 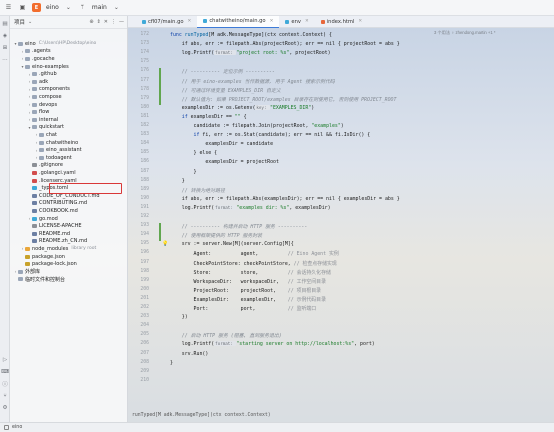 What do you see at coordinates (69, 272) in the screenshot?
I see `tree-item-: › 外部库` at bounding box center [69, 272].